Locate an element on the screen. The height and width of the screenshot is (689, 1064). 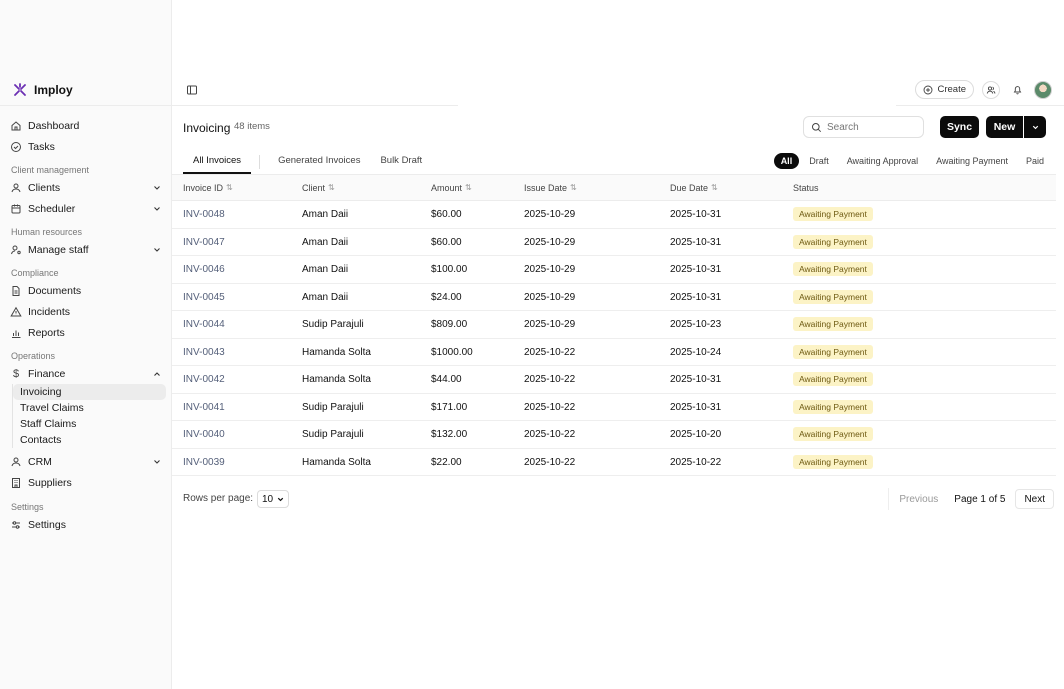
sidebar-item-crm: CRM is located at coordinates (86, 461).